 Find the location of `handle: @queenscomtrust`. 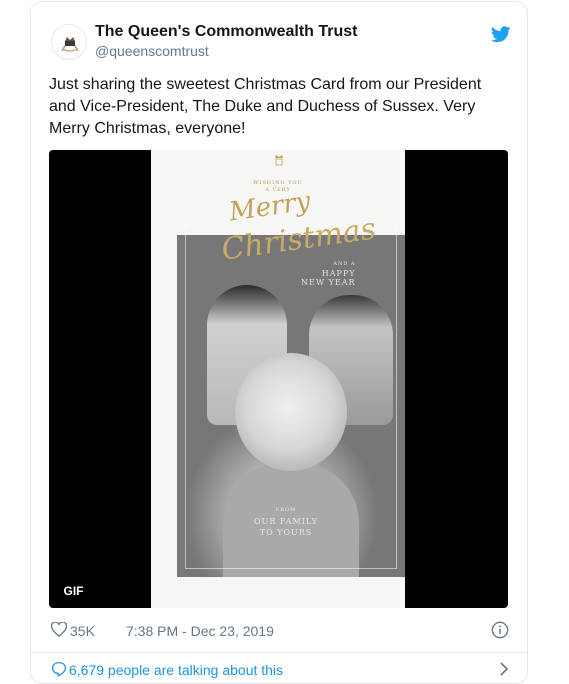

handle: @queenscomtrust is located at coordinates (152, 51).